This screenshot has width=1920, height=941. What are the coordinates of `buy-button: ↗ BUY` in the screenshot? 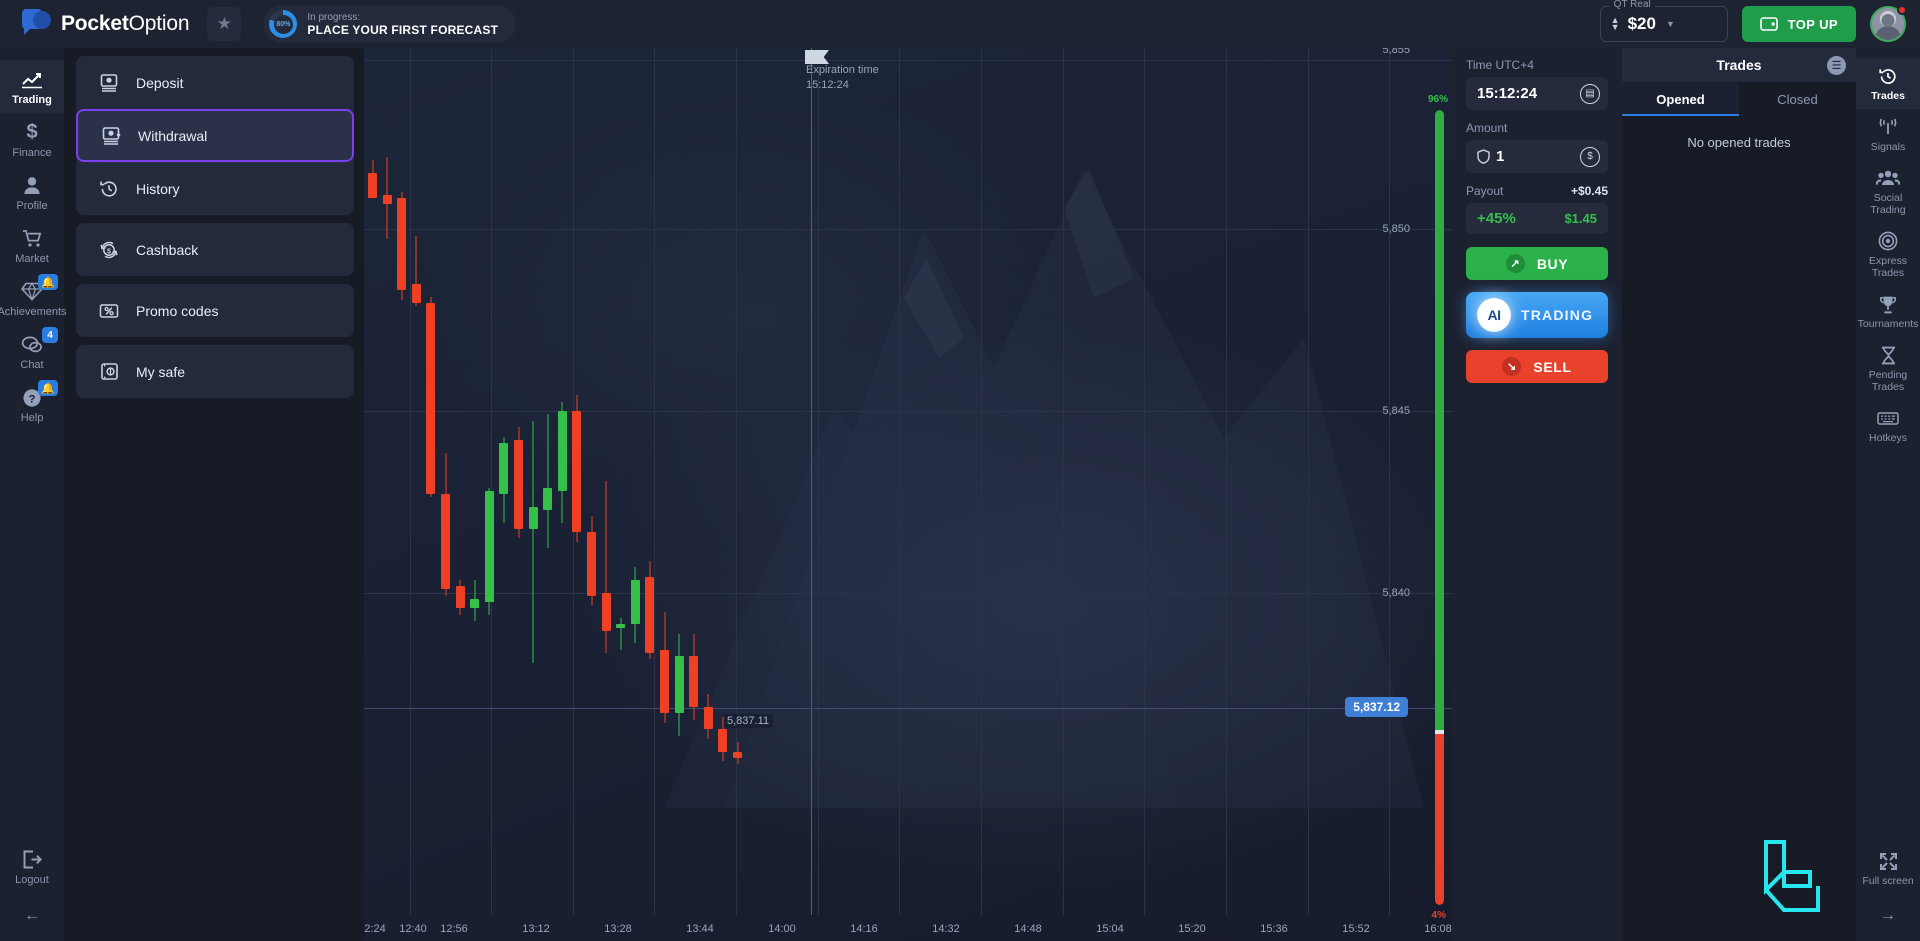 It's located at (1537, 263).